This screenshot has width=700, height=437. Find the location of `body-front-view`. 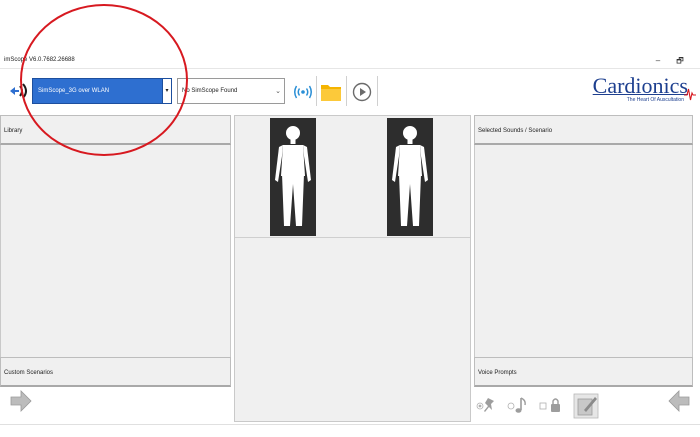

body-front-view is located at coordinates (293, 177).